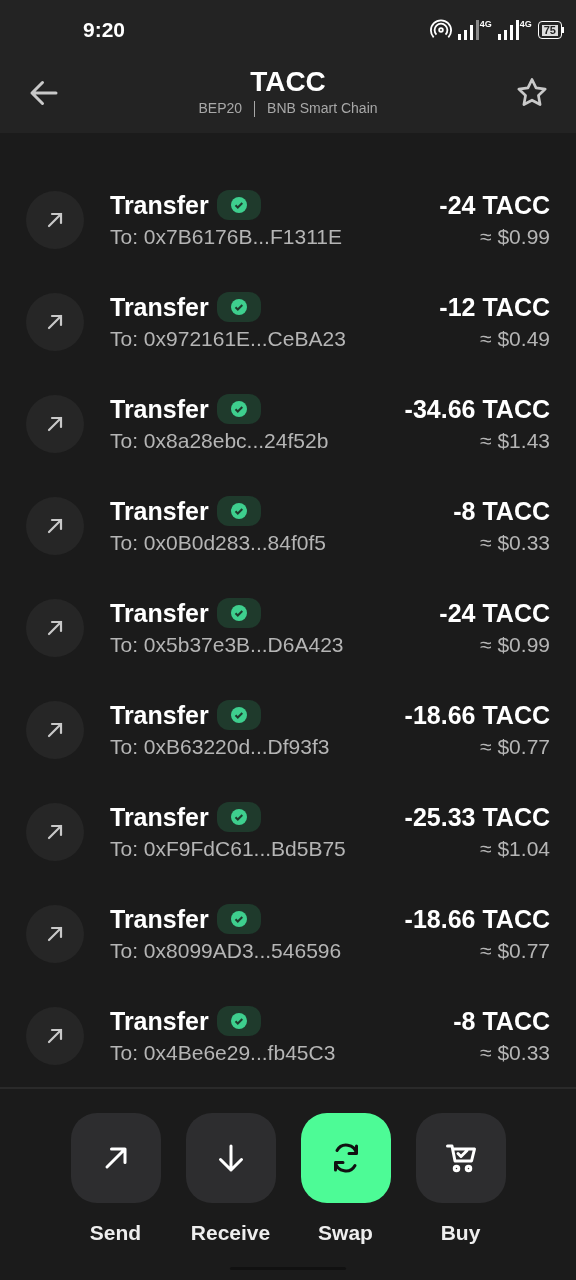  Describe the element at coordinates (230, 1233) in the screenshot. I see `action-label: Receive` at that location.